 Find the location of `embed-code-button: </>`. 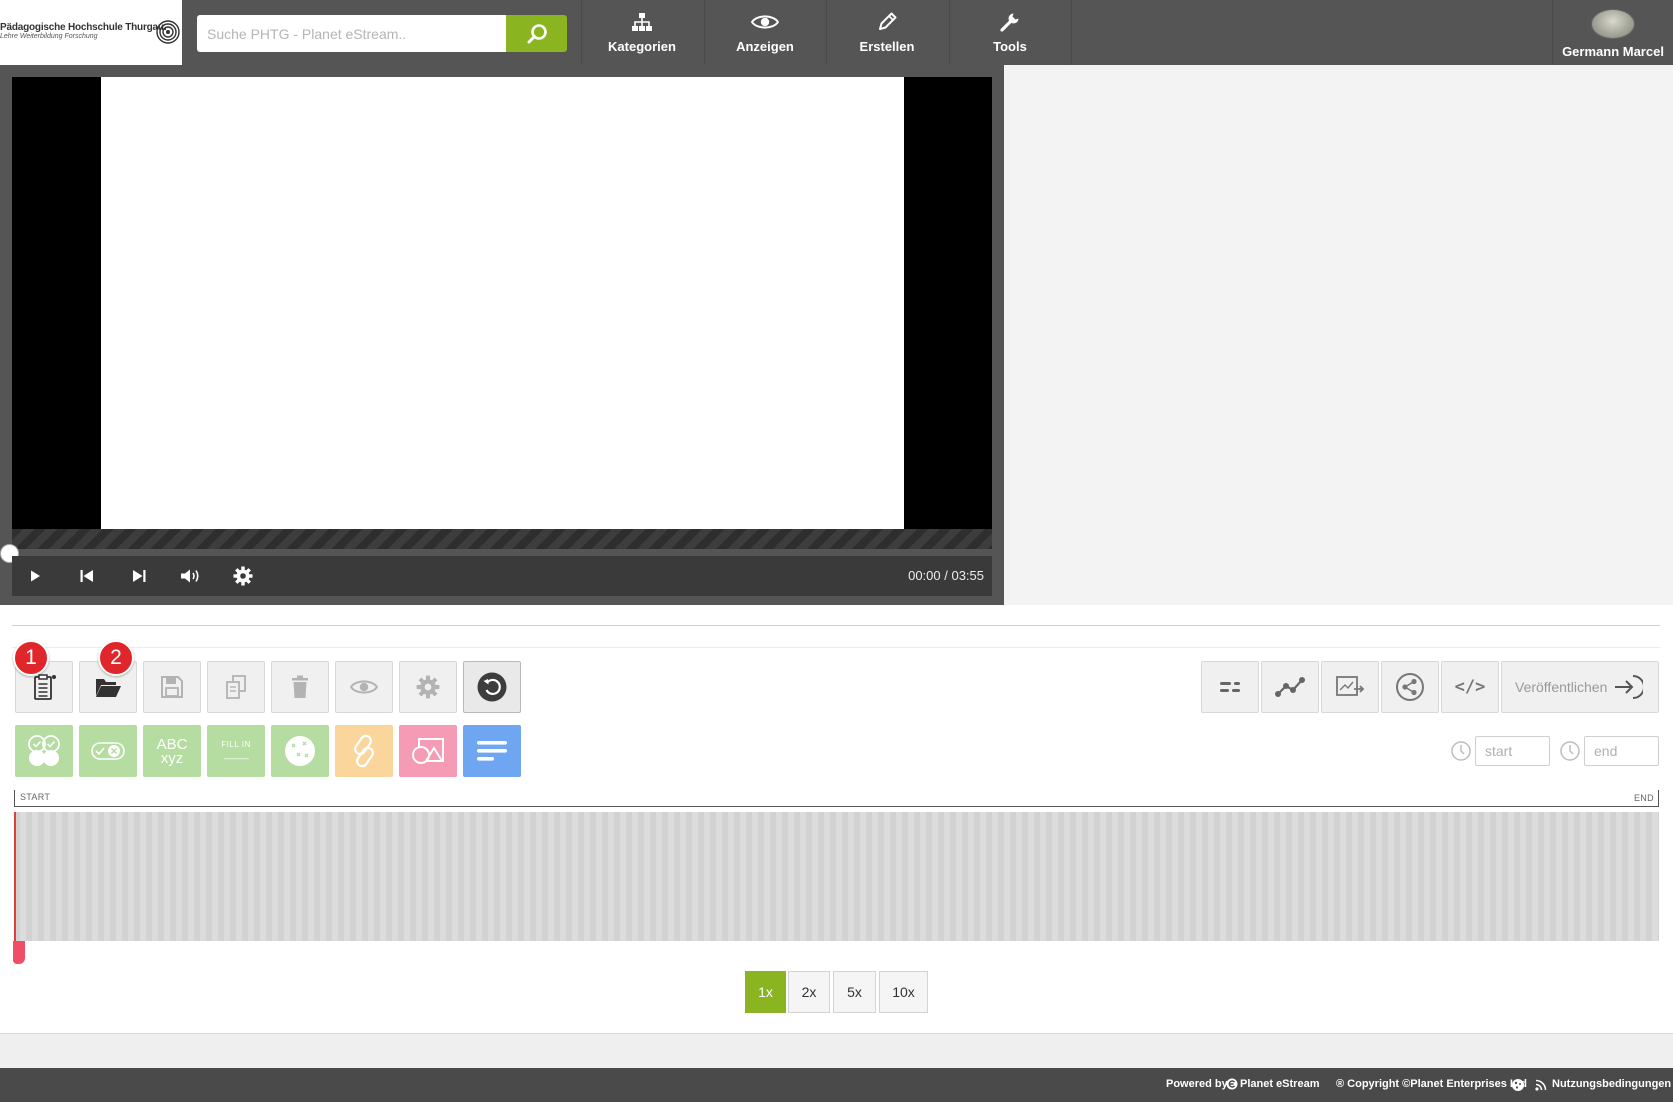

embed-code-button: </> is located at coordinates (1470, 687).